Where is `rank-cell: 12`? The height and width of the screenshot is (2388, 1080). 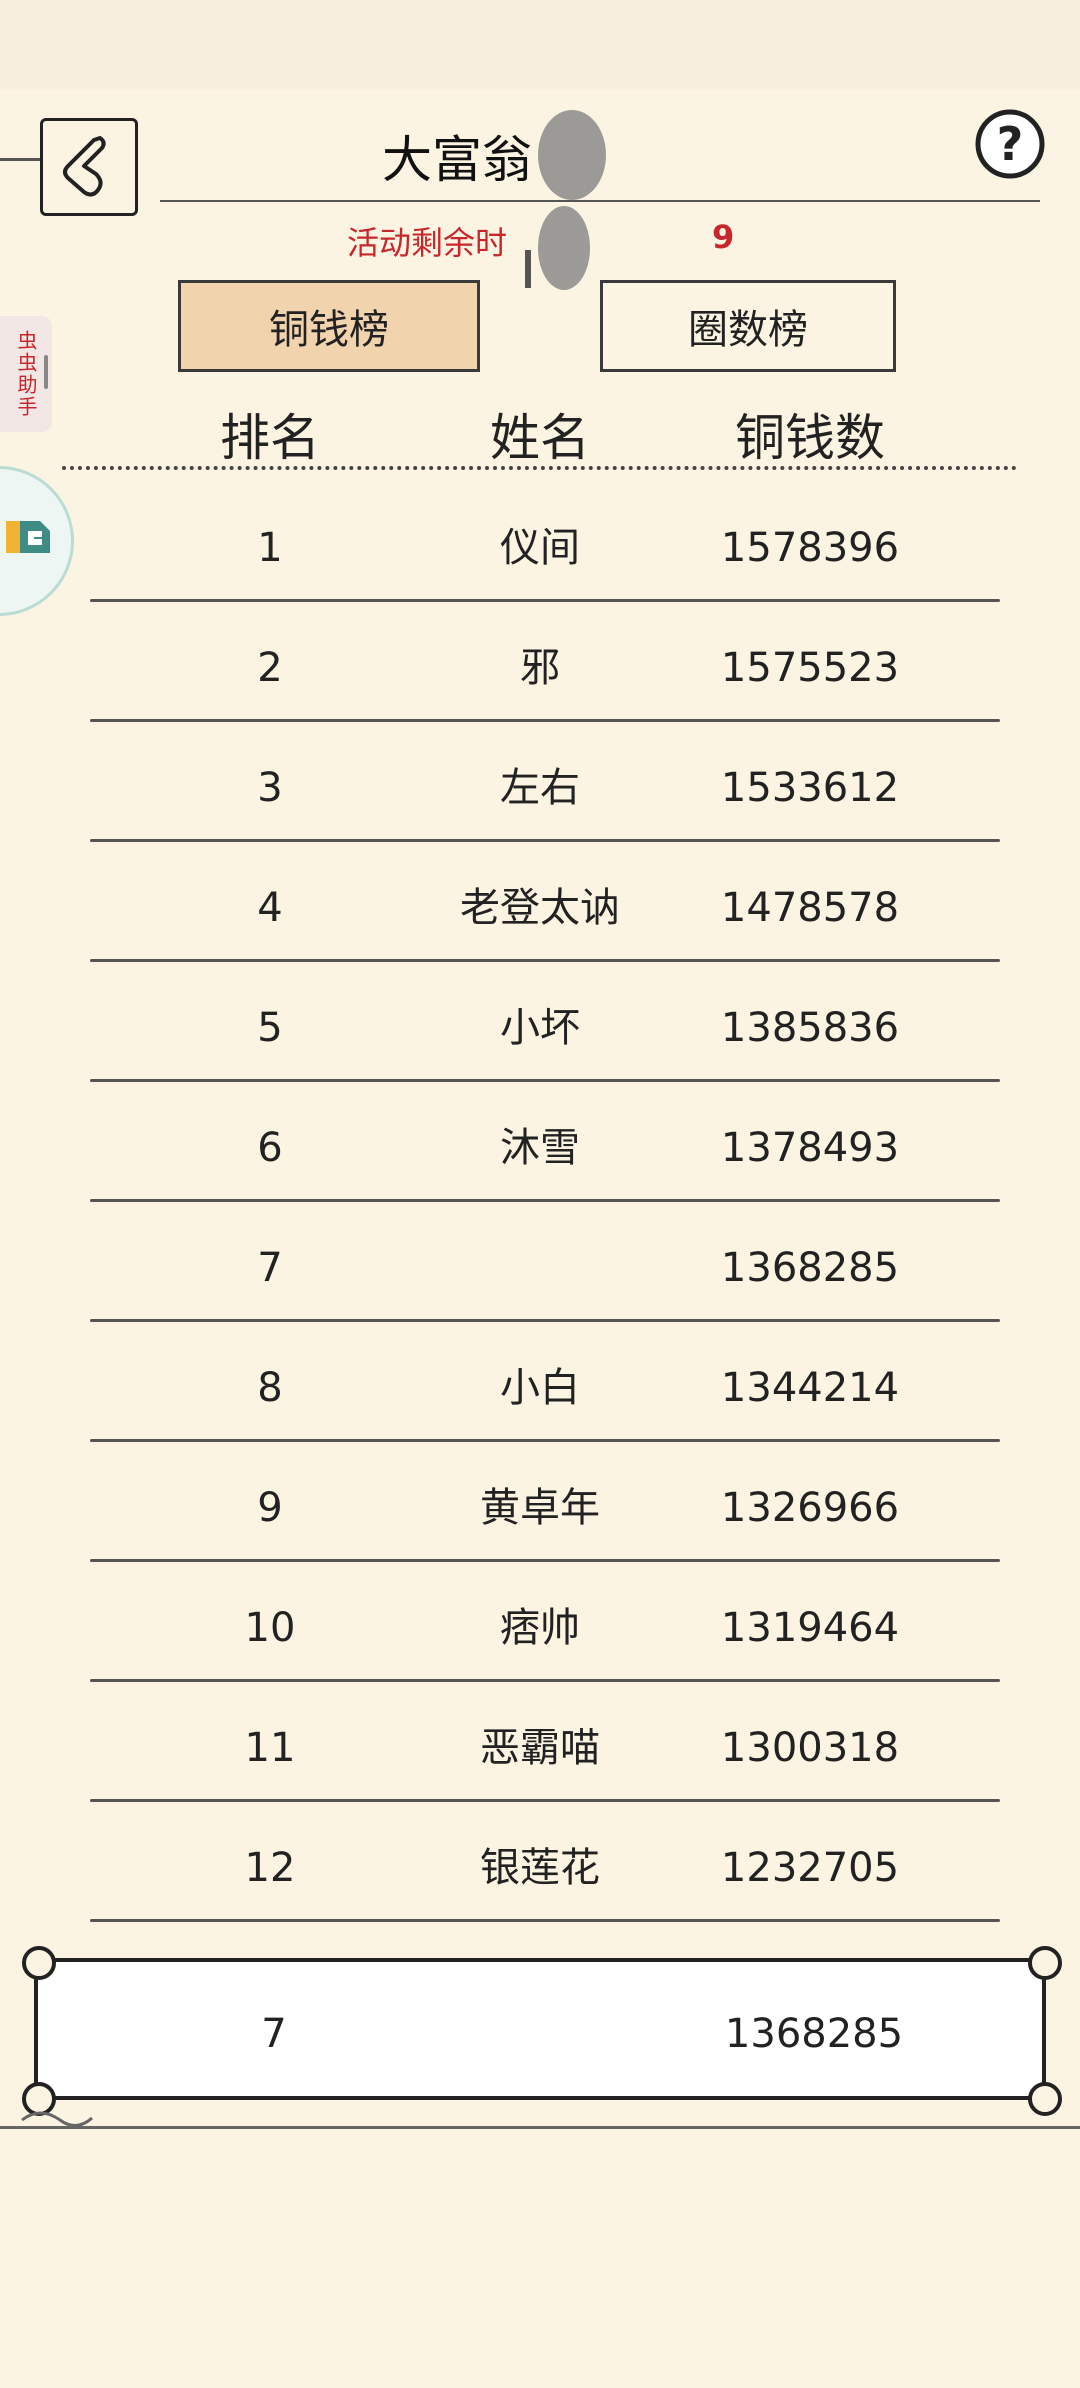 rank-cell: 12 is located at coordinates (270, 1868).